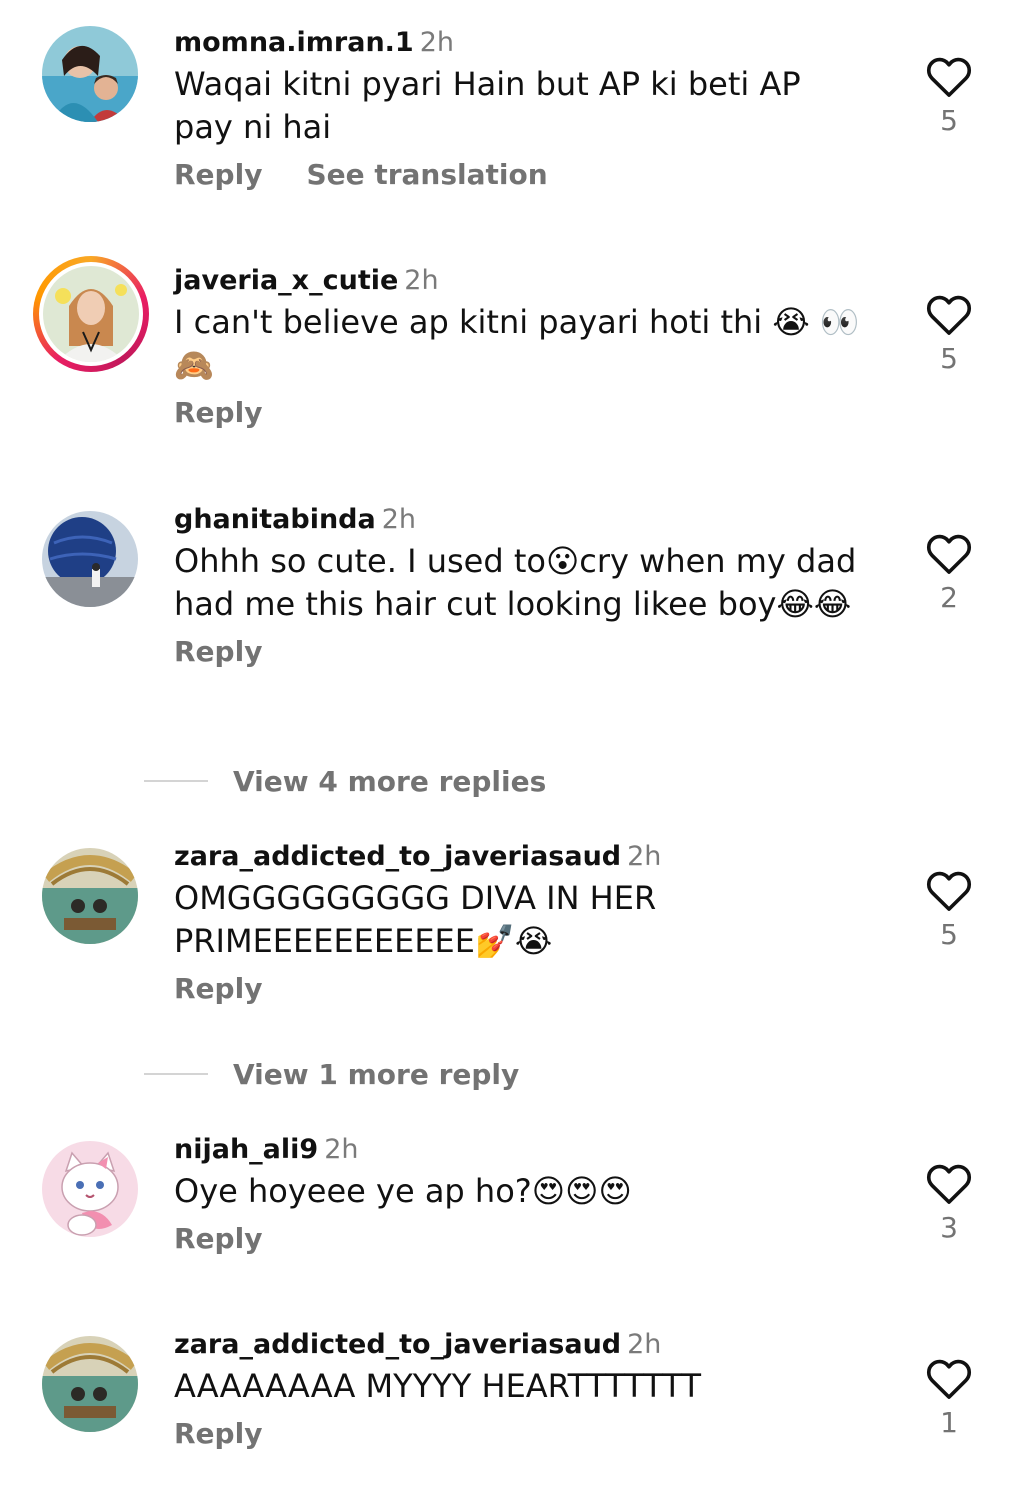  What do you see at coordinates (403, 1191) in the screenshot?
I see `comment-text: Oye hoyeee ye ap ho?😍😍😍` at bounding box center [403, 1191].